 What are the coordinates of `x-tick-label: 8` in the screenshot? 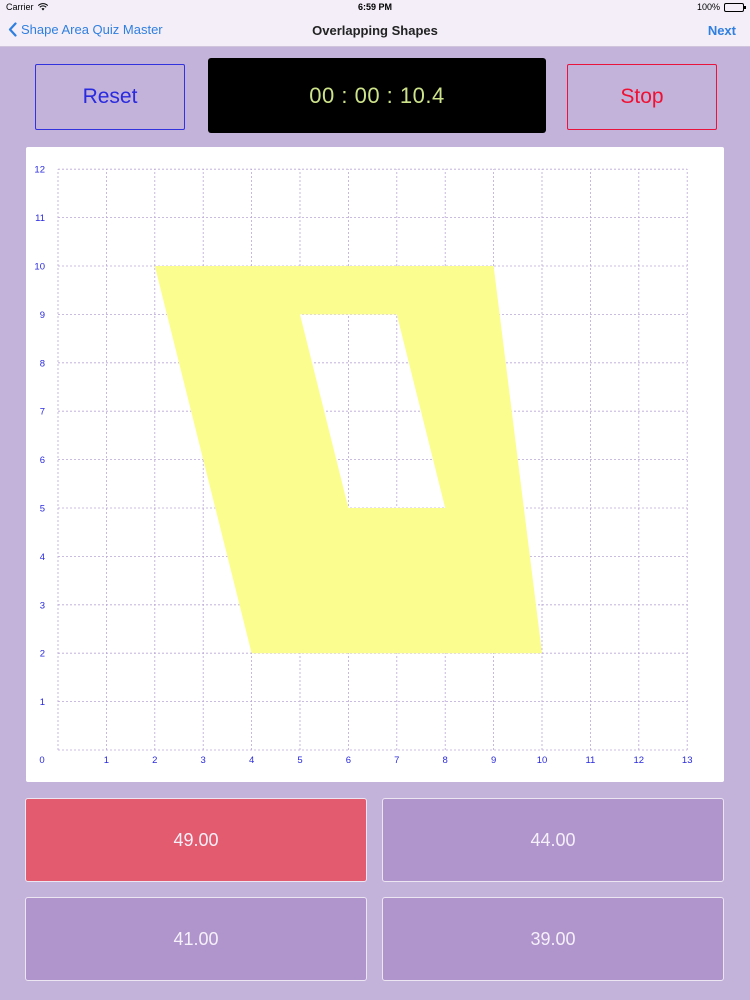 It's located at (445, 760).